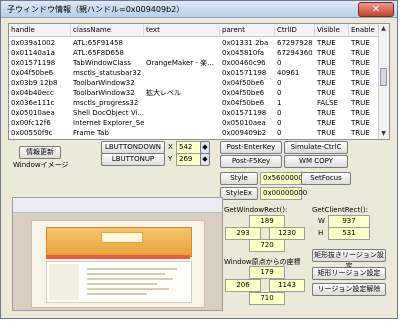  Describe the element at coordinates (349, 233) in the screenshot. I see `gcr-h-field: 531` at that location.